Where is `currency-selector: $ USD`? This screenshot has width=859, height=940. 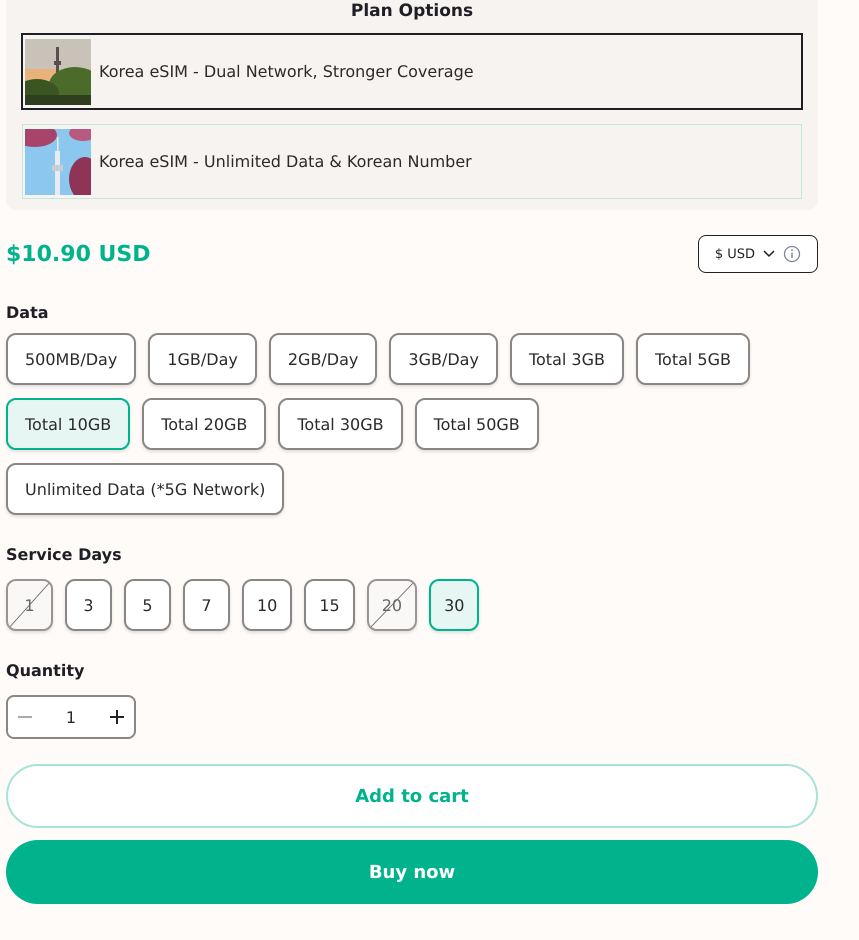
currency-selector: $ USD is located at coordinates (758, 254).